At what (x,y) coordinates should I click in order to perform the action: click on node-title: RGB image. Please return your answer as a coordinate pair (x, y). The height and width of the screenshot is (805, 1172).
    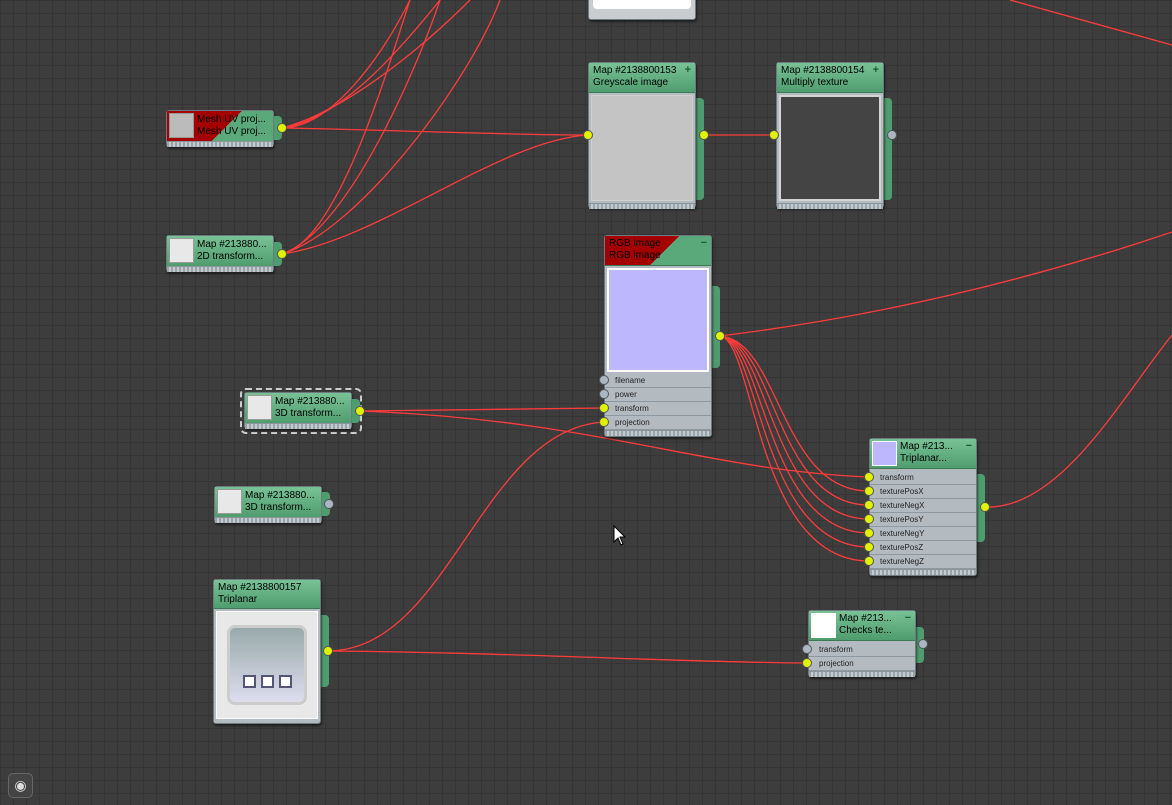
    Looking at the image, I should click on (635, 243).